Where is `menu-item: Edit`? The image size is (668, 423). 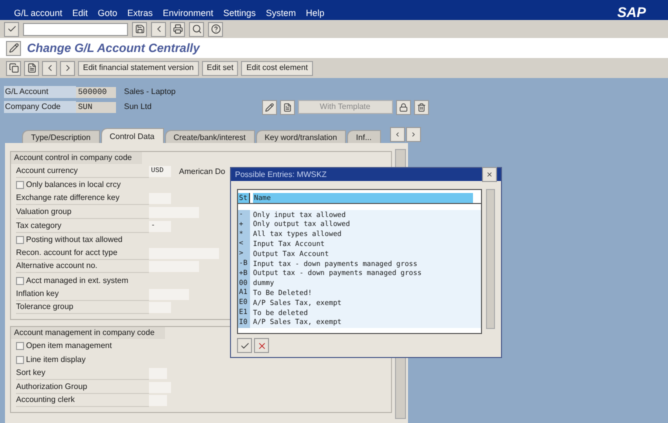 menu-item: Edit is located at coordinates (80, 13).